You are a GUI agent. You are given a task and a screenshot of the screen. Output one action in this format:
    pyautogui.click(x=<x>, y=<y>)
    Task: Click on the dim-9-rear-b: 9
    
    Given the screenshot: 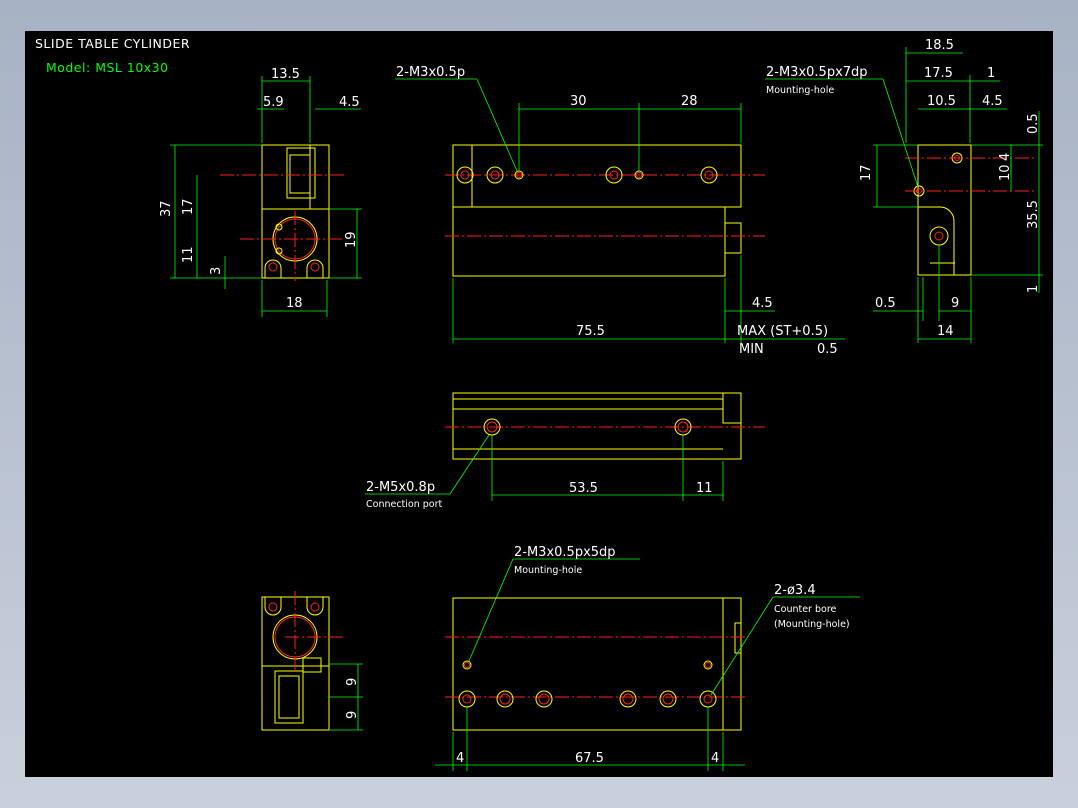 What is the action you would take?
    pyautogui.click(x=352, y=715)
    